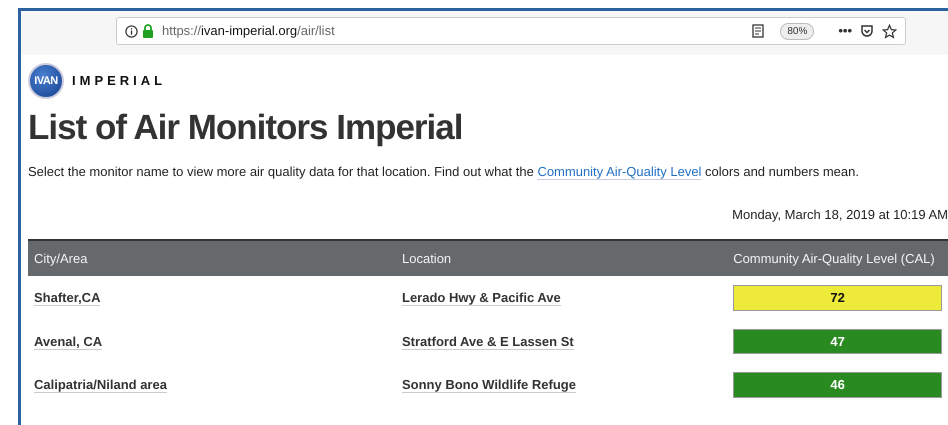 This screenshot has width=948, height=425. I want to click on timestamp: Monday, March 18, 2019 at 10:19 AM, so click(839, 215).